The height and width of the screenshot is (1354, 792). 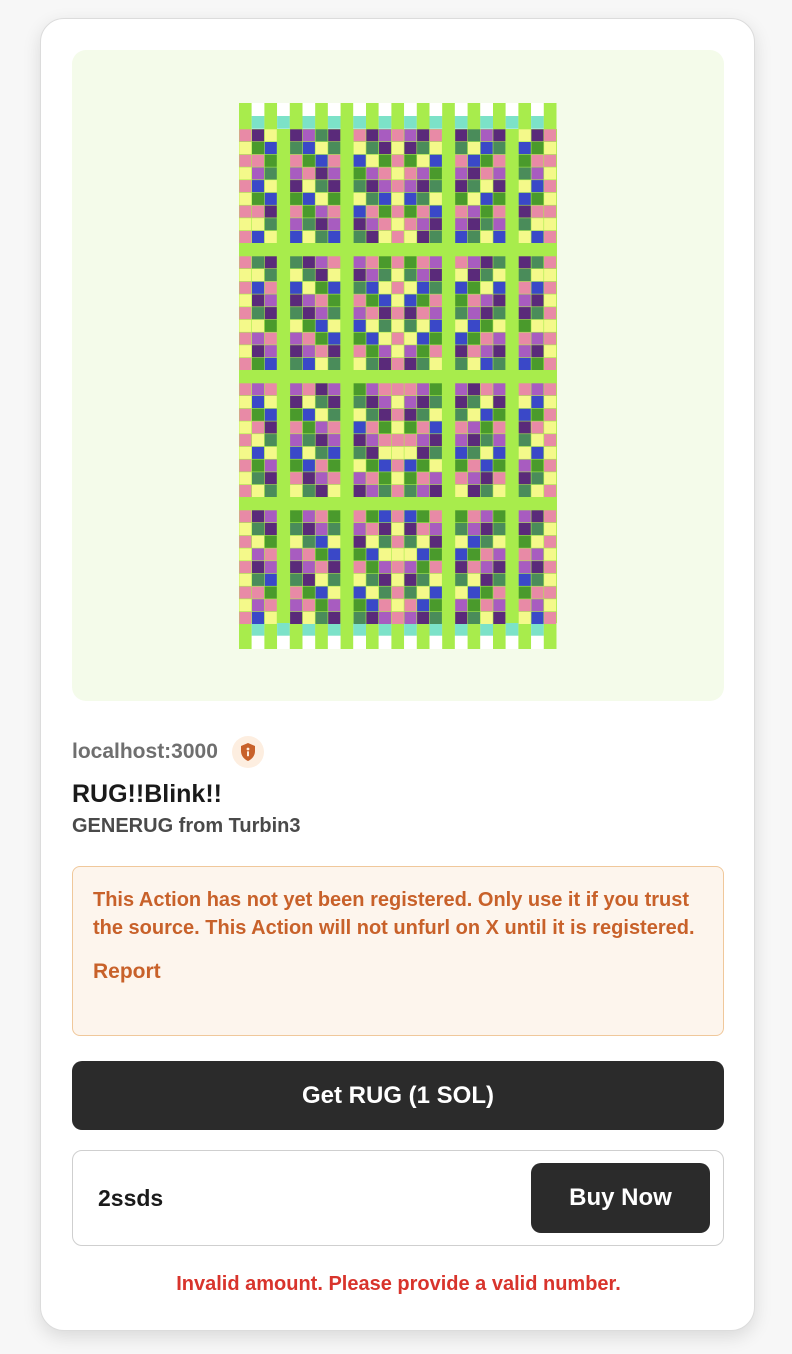 I want to click on amount-input, so click(x=308, y=1198).